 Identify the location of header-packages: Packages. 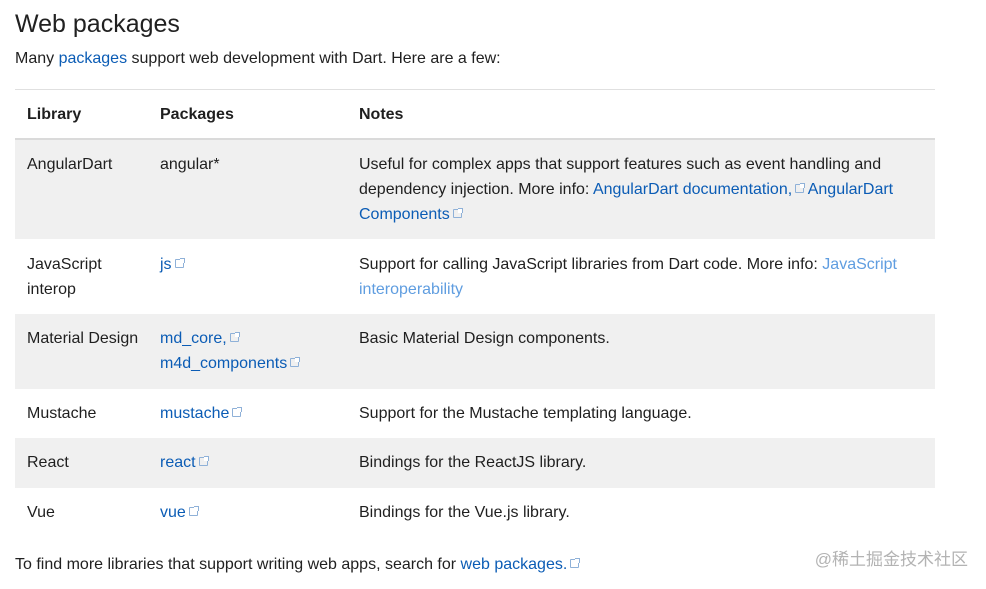
(197, 114).